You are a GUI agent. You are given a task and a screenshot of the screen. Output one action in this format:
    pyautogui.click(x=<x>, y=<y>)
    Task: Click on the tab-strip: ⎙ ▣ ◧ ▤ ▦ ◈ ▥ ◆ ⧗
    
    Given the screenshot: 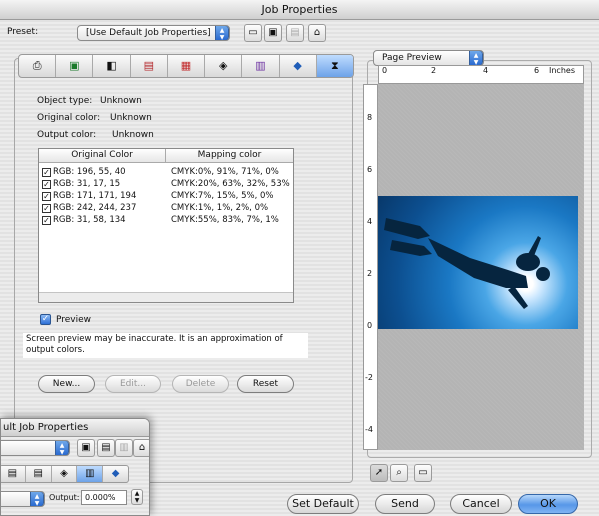 What is the action you would take?
    pyautogui.click(x=186, y=66)
    